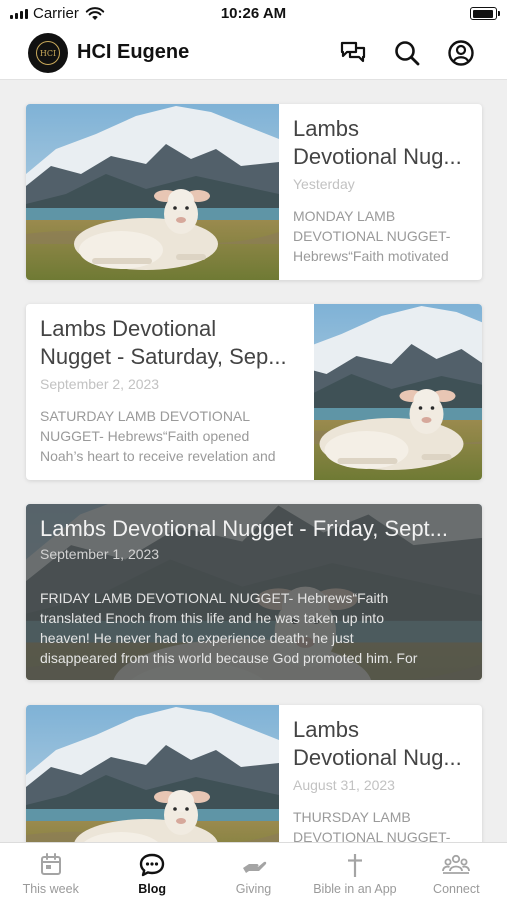 The image size is (507, 900). I want to click on tab-bible-in-an-app: Bible in an App, so click(354, 871).